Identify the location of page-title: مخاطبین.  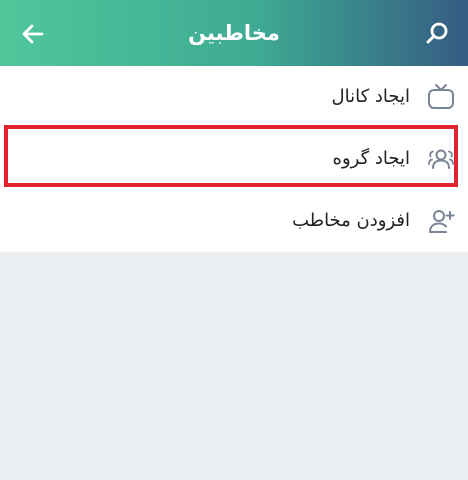
(234, 33).